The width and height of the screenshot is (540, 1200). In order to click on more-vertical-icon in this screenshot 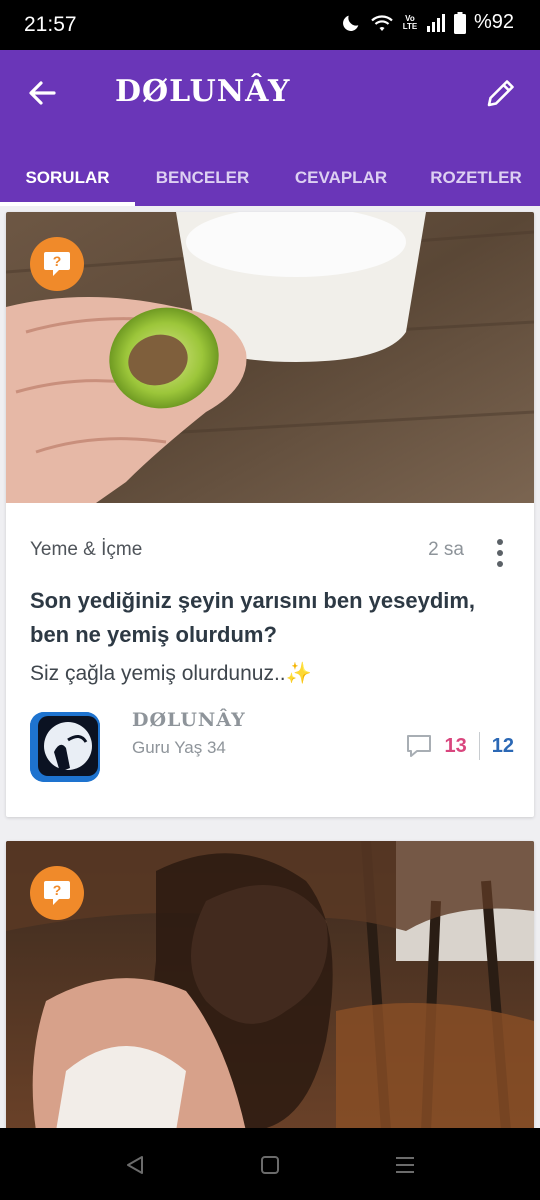, I will do `click(500, 553)`.